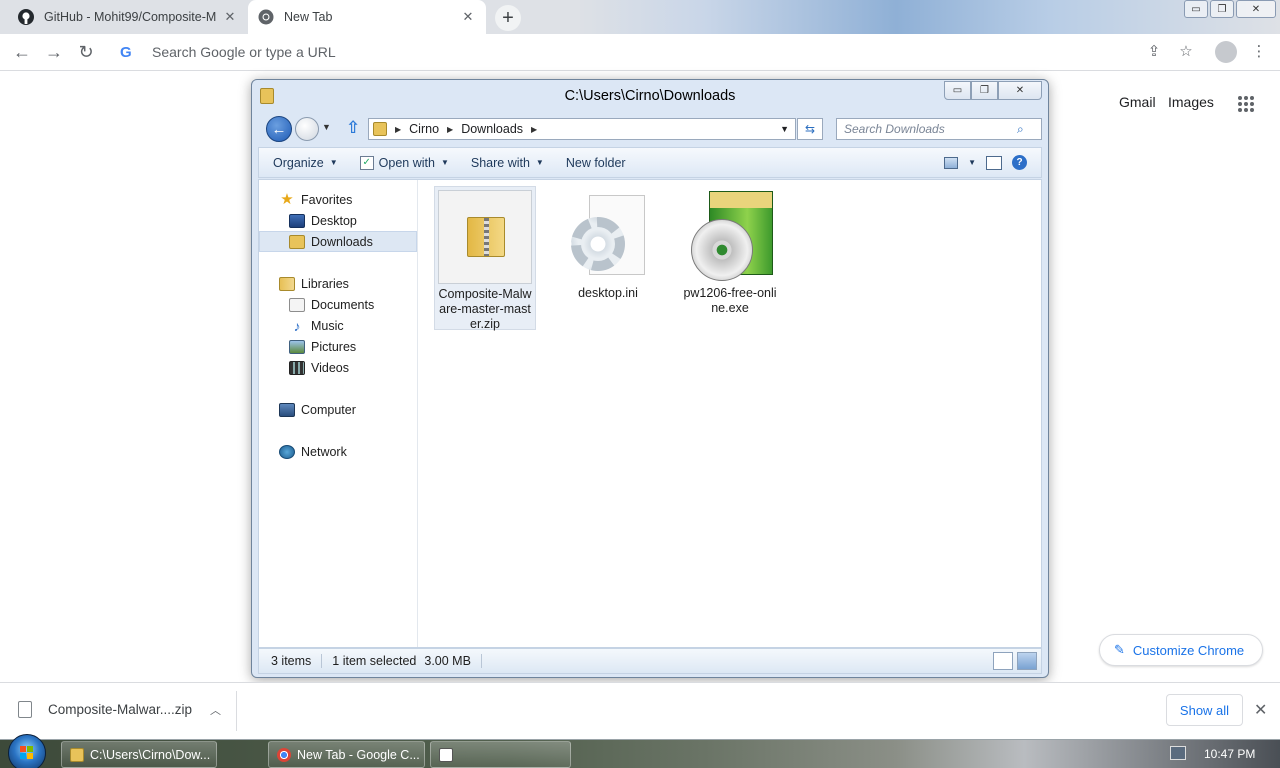 The image size is (1280, 768). Describe the element at coordinates (485, 237) in the screenshot. I see `zip-folder-icon` at that location.